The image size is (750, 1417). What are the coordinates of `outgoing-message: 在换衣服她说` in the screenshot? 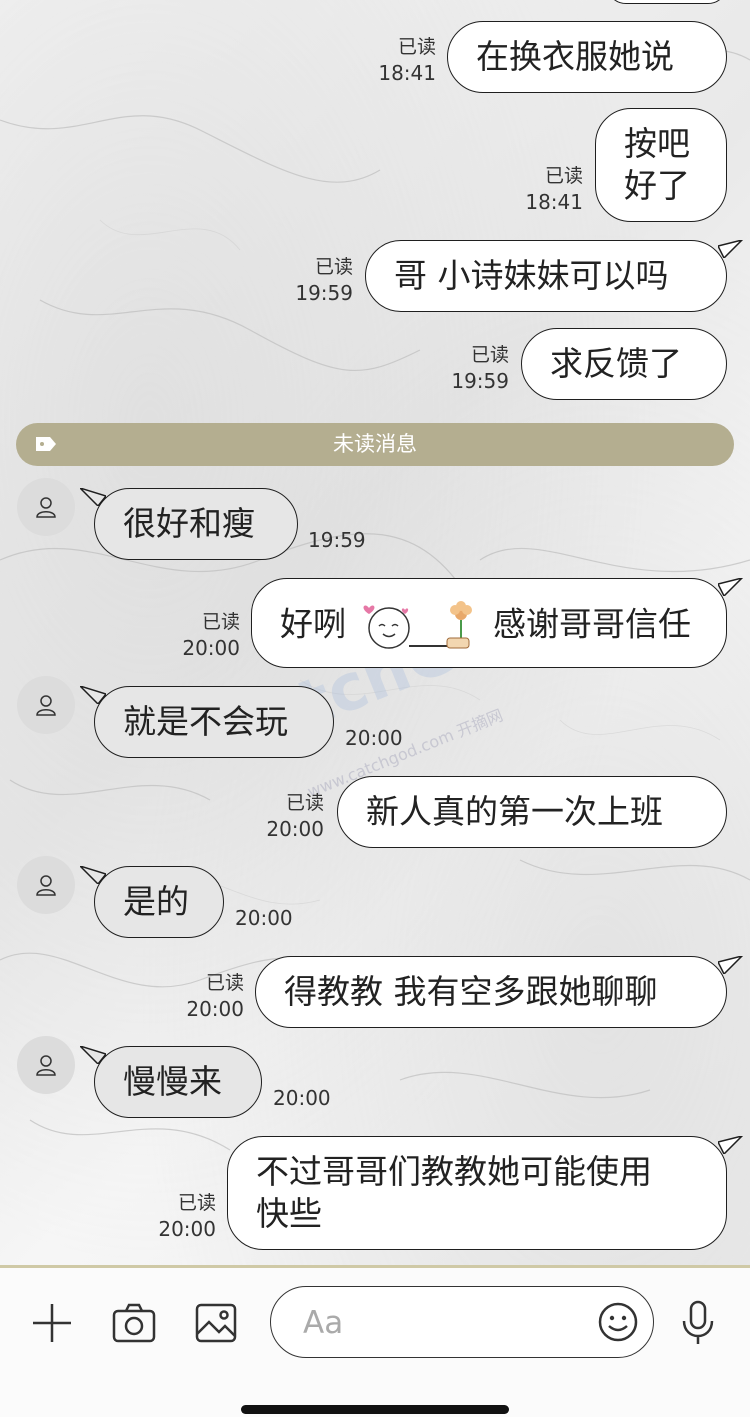 It's located at (587, 57).